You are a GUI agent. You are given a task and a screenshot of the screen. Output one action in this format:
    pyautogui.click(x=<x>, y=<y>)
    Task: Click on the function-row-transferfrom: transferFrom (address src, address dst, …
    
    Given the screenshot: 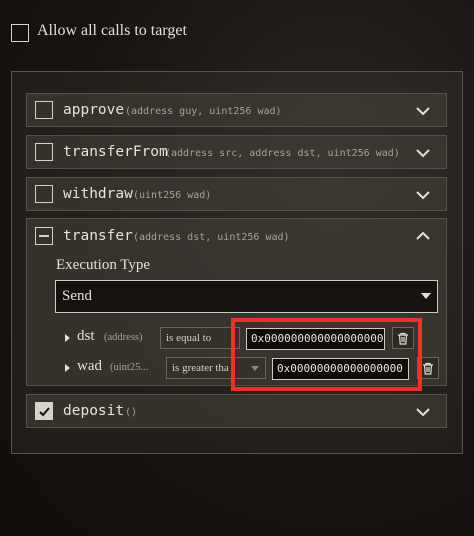 What is the action you would take?
    pyautogui.click(x=236, y=152)
    